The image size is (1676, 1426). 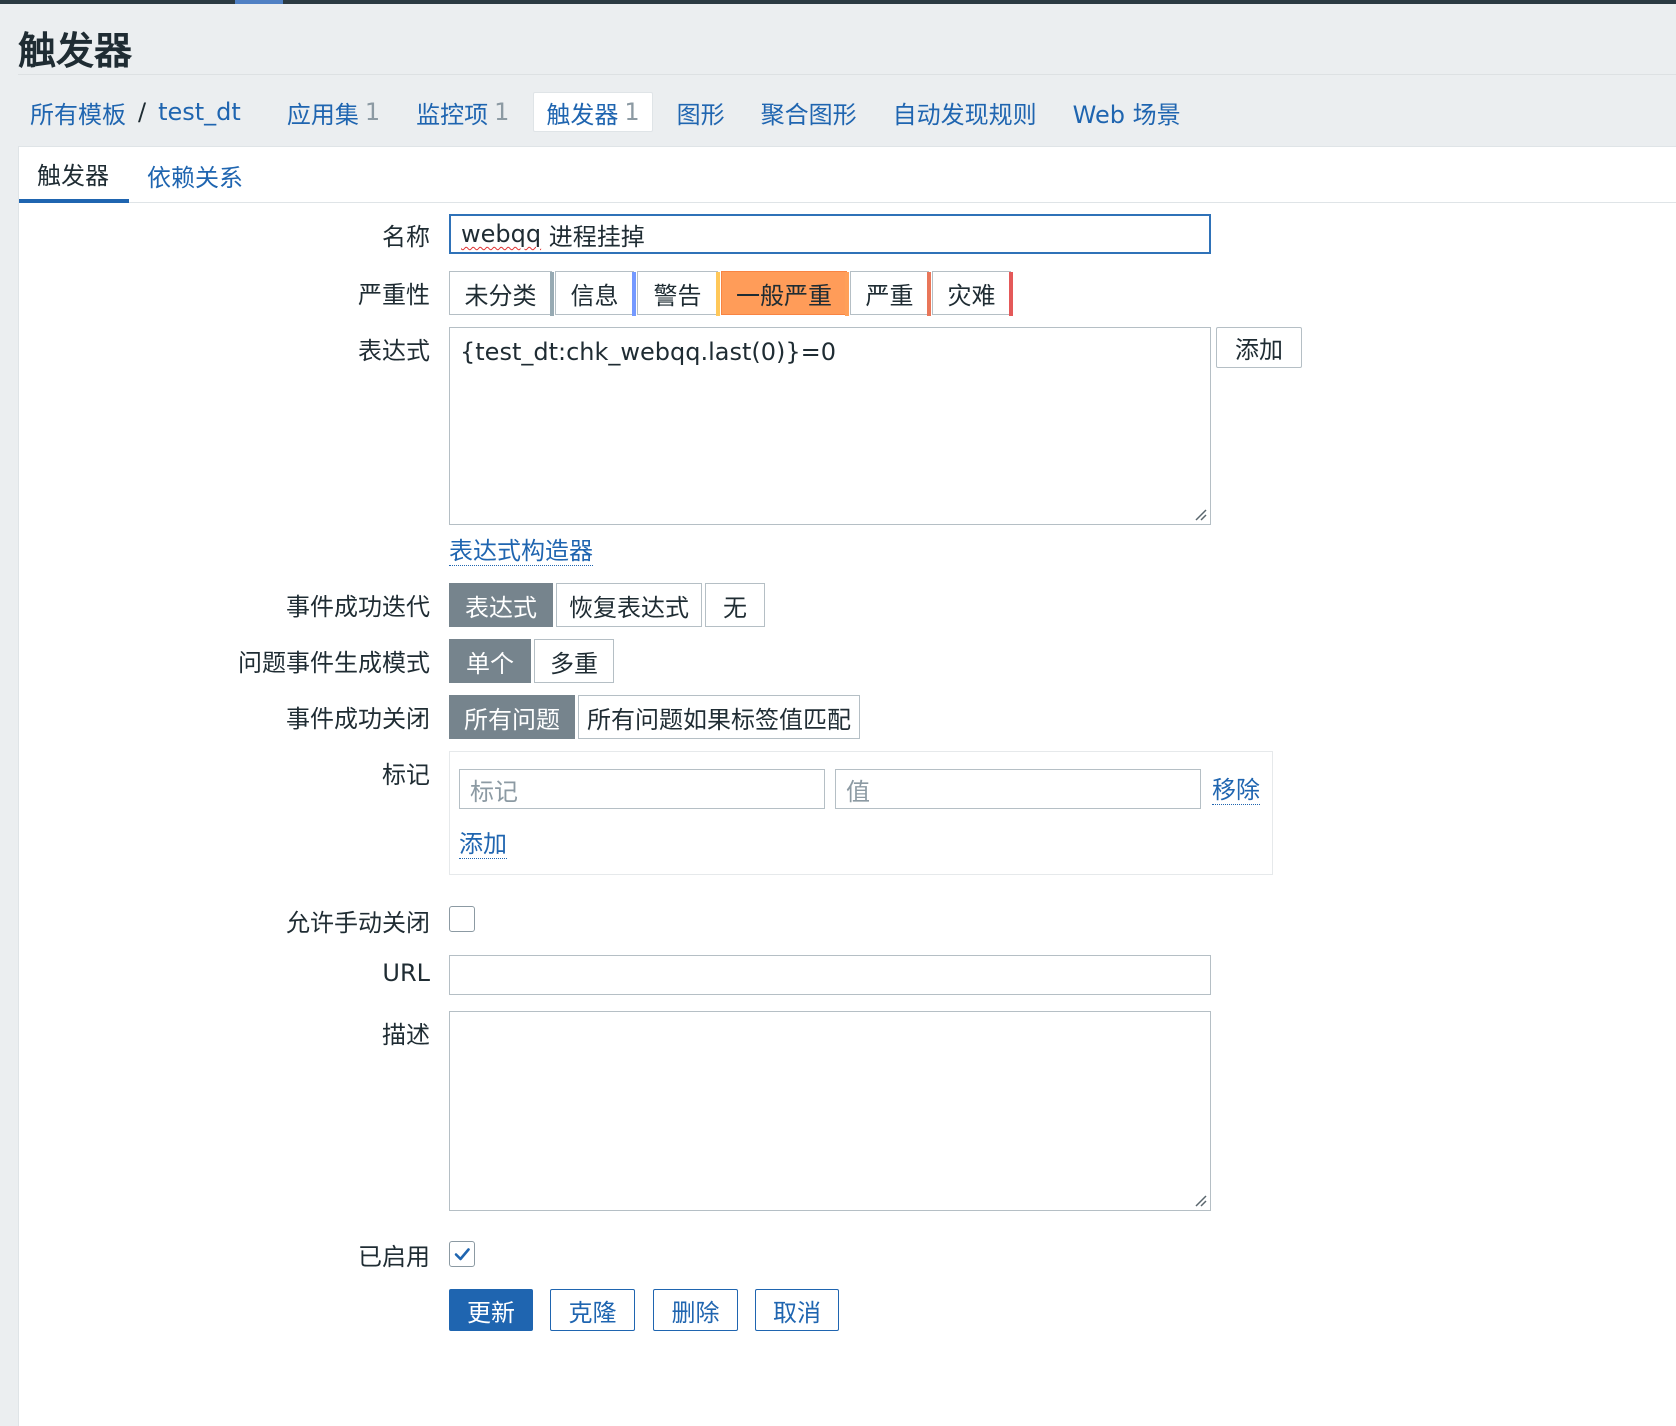 I want to click on ok-event-none-option: 无, so click(x=735, y=605).